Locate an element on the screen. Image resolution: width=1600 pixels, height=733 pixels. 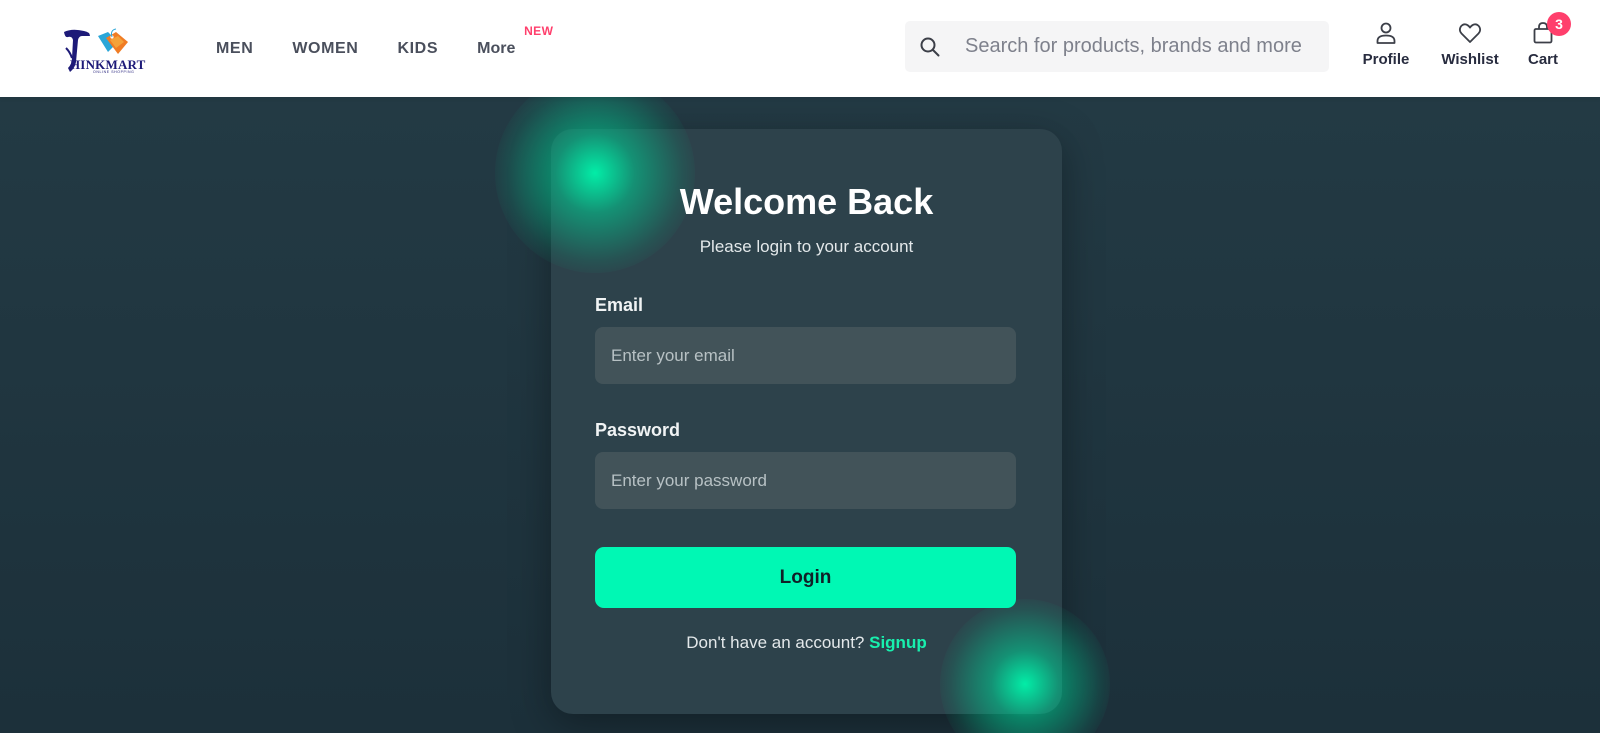
cart-count-badge: 3 is located at coordinates (1559, 24).